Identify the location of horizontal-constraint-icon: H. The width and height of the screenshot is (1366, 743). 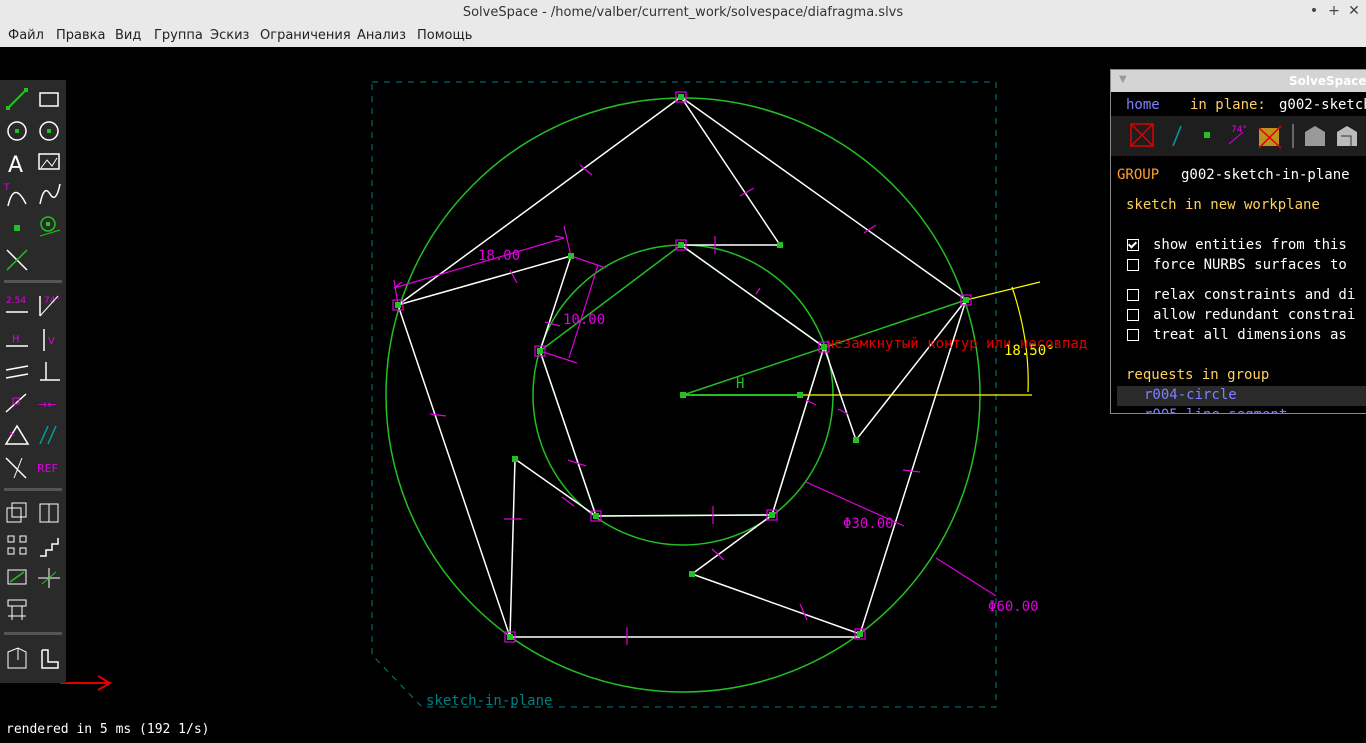
(17, 340).